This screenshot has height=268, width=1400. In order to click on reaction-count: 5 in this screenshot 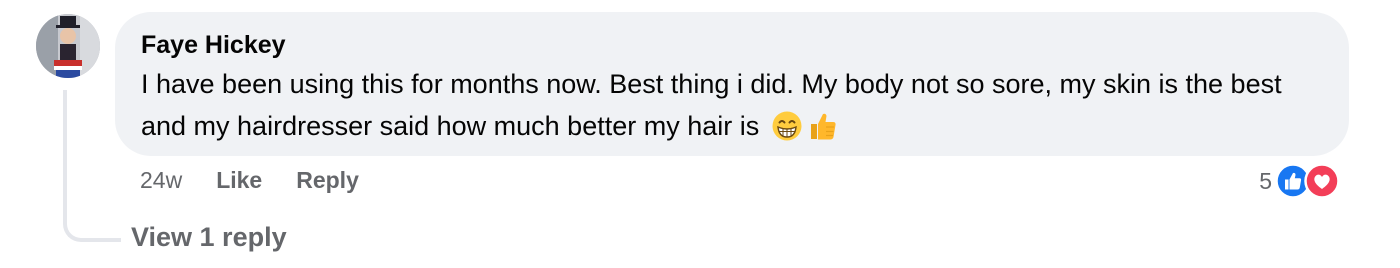, I will do `click(1265, 180)`.